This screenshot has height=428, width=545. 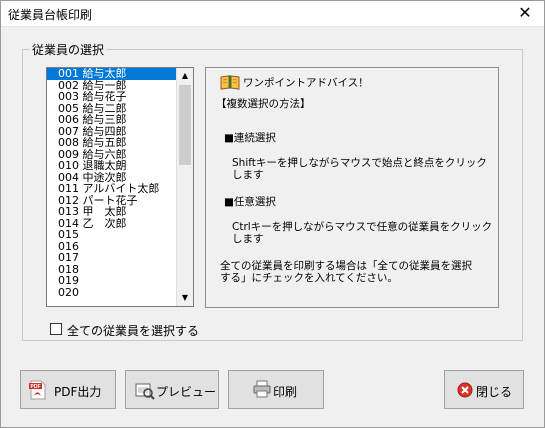 I want to click on employee-list-item: 020, so click(x=112, y=293).